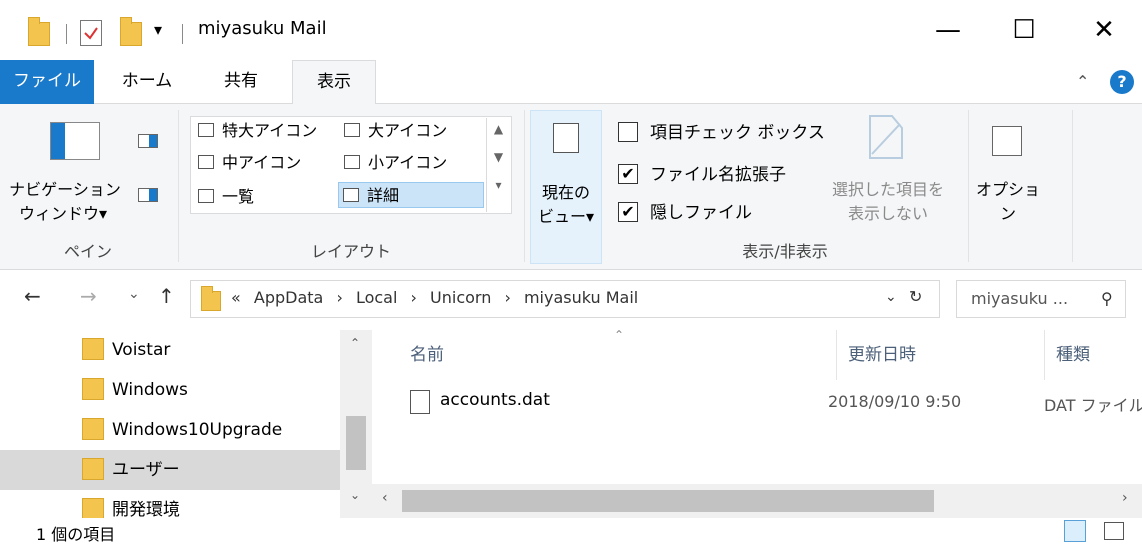 The image size is (1142, 545). What do you see at coordinates (88, 296) in the screenshot?
I see `forward-arrow-icon: →` at bounding box center [88, 296].